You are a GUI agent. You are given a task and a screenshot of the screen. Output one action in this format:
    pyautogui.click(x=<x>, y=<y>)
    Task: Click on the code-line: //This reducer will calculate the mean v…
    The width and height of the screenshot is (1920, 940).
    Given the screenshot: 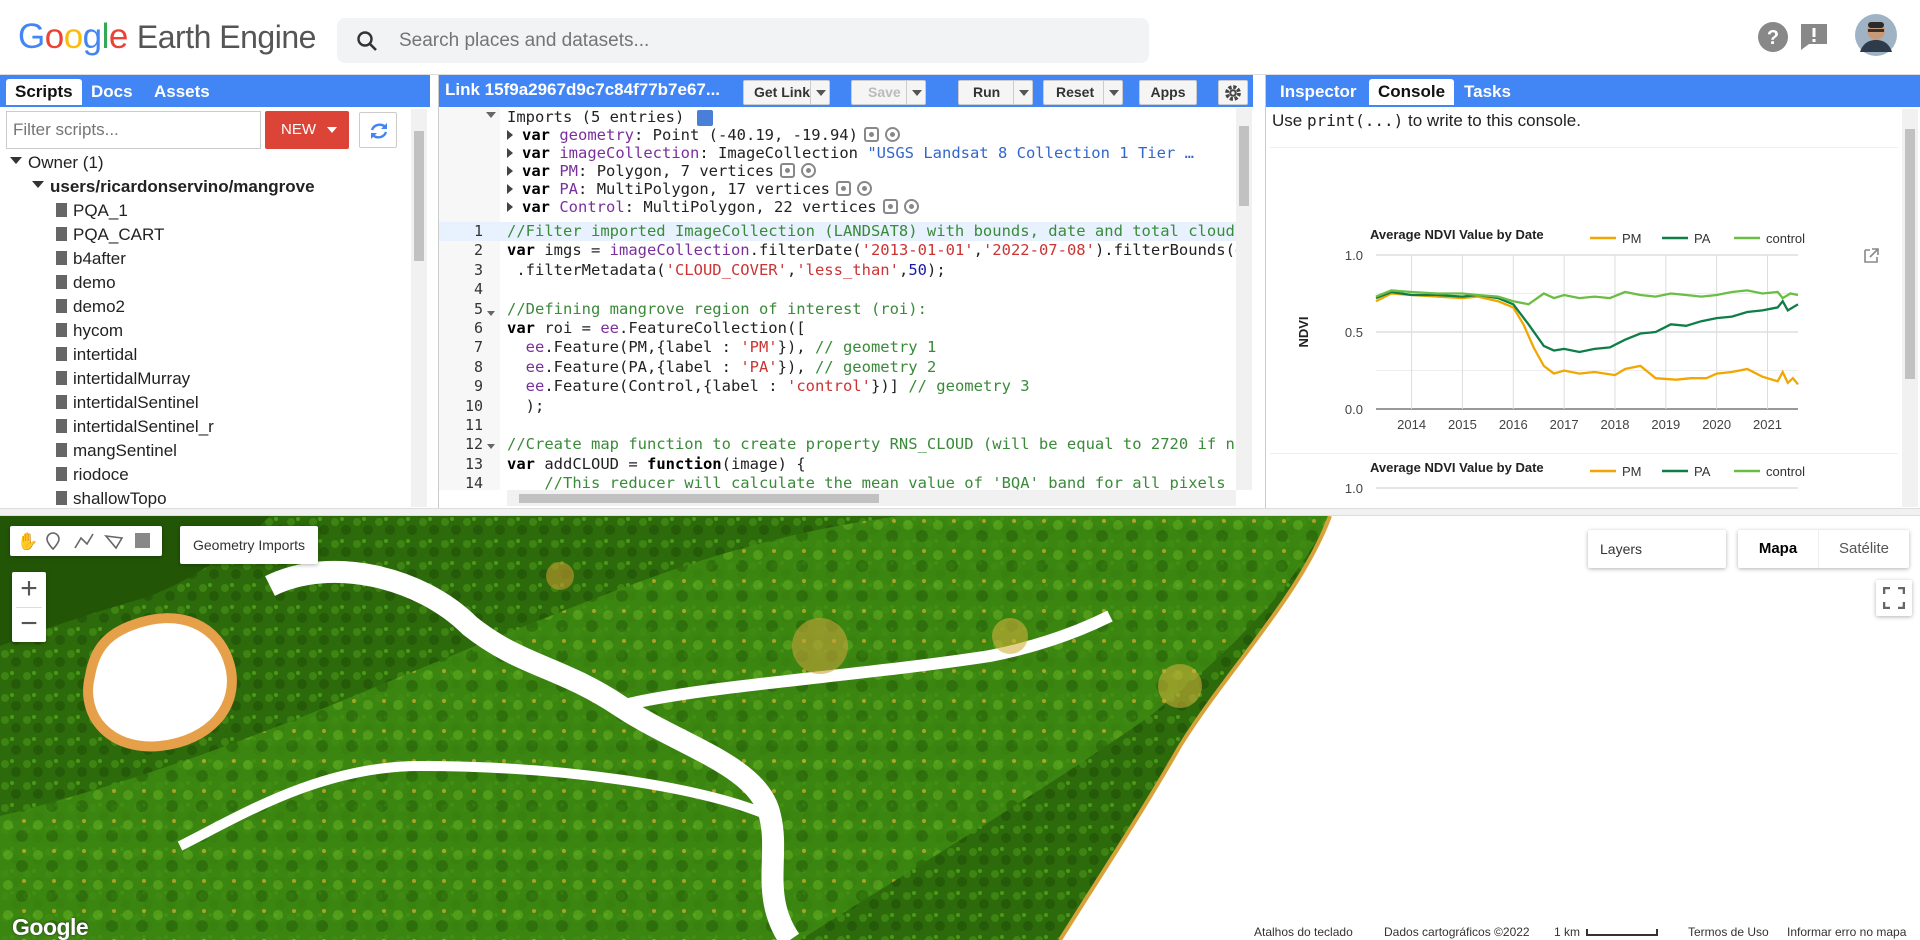 What is the action you would take?
    pyautogui.click(x=873, y=482)
    